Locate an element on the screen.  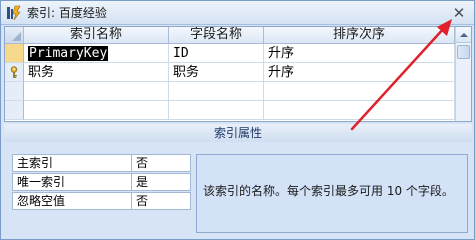
column-header-index-name: 索引名称 is located at coordinates (96, 35).